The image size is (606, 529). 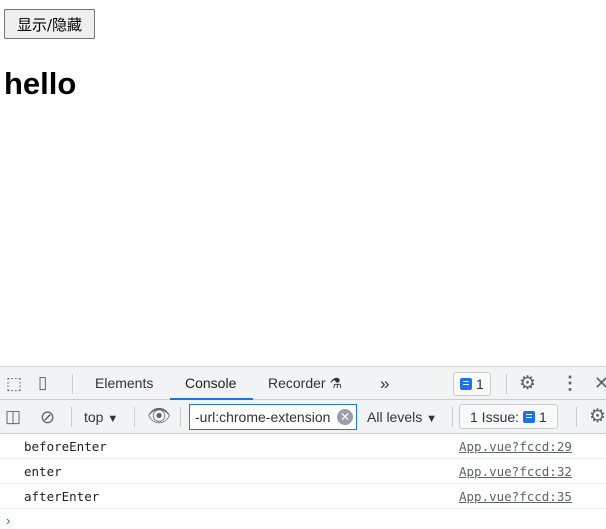 I want to click on issues-button: 1 Issue: 1, so click(x=508, y=416).